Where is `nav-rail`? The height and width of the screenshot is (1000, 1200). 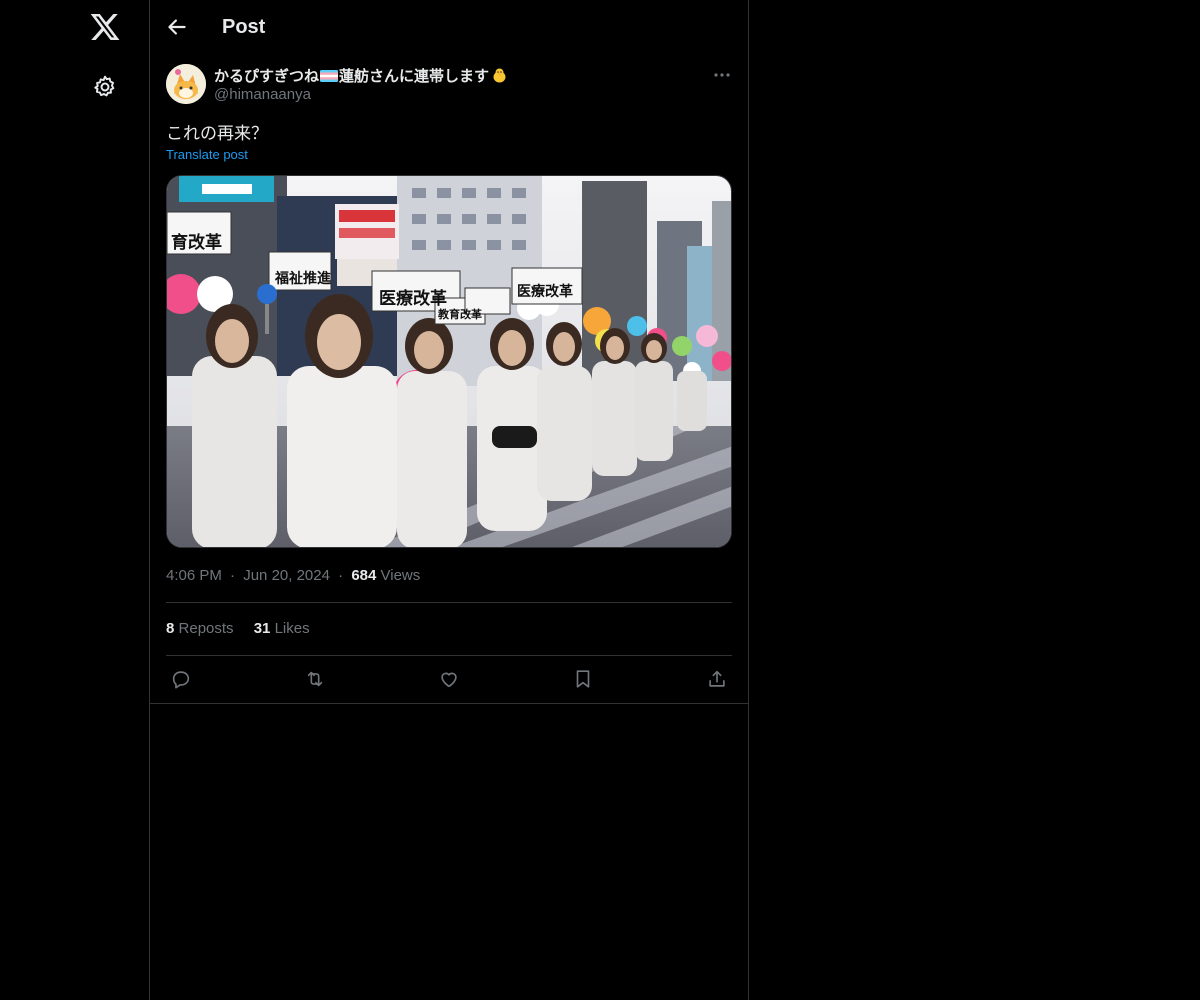
nav-rail is located at coordinates (75, 500).